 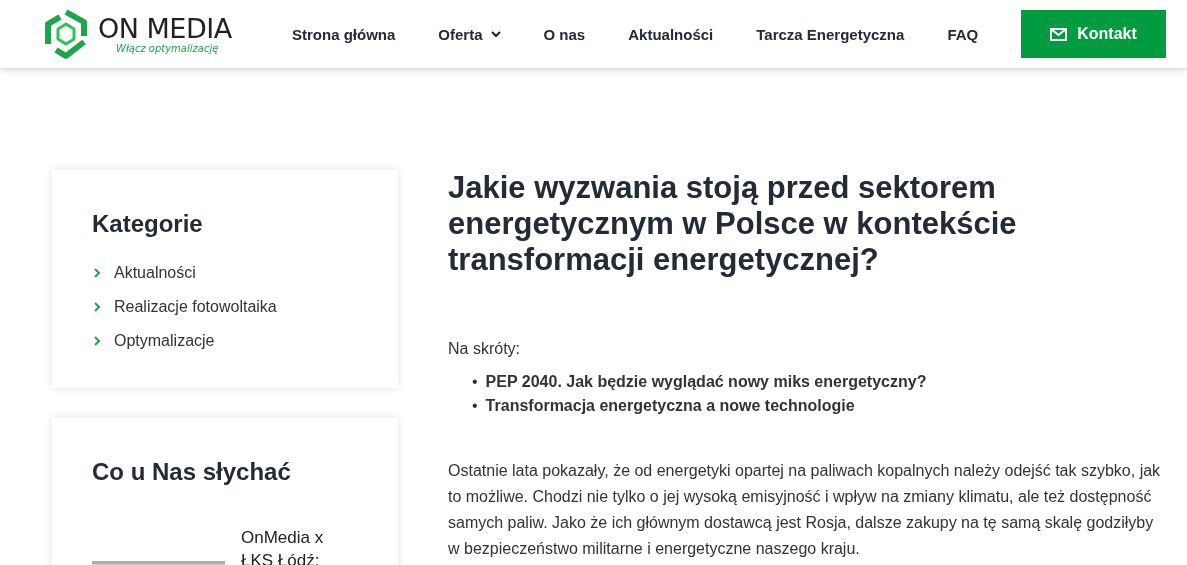 What do you see at coordinates (670, 406) in the screenshot?
I see `toc-link: Transformacja energetyczna a nowe technologie` at bounding box center [670, 406].